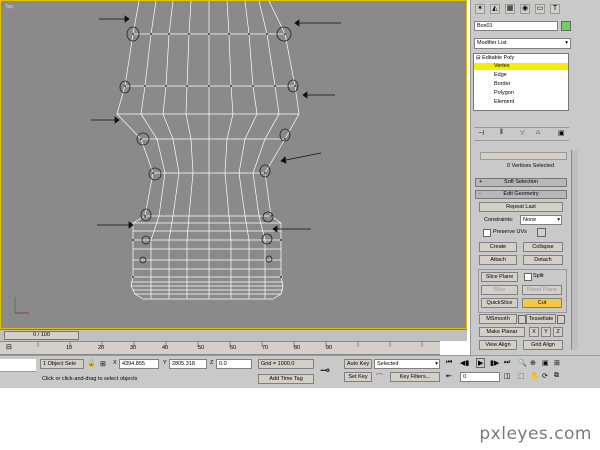 This screenshot has height=450, width=600. Describe the element at coordinates (543, 260) in the screenshot. I see `detach-button: Detach` at that location.